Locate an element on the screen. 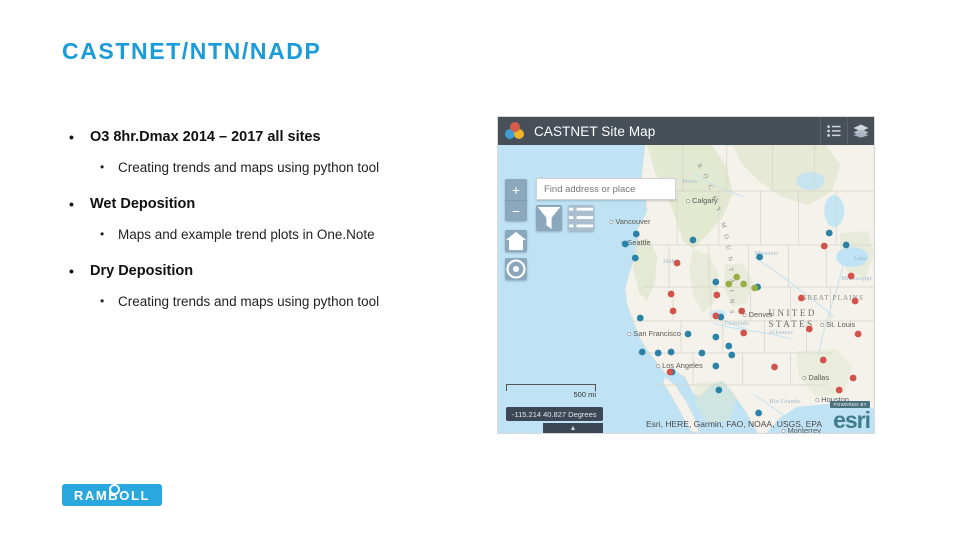  bullet-level1-text: Dry Deposition is located at coordinates (142, 271).